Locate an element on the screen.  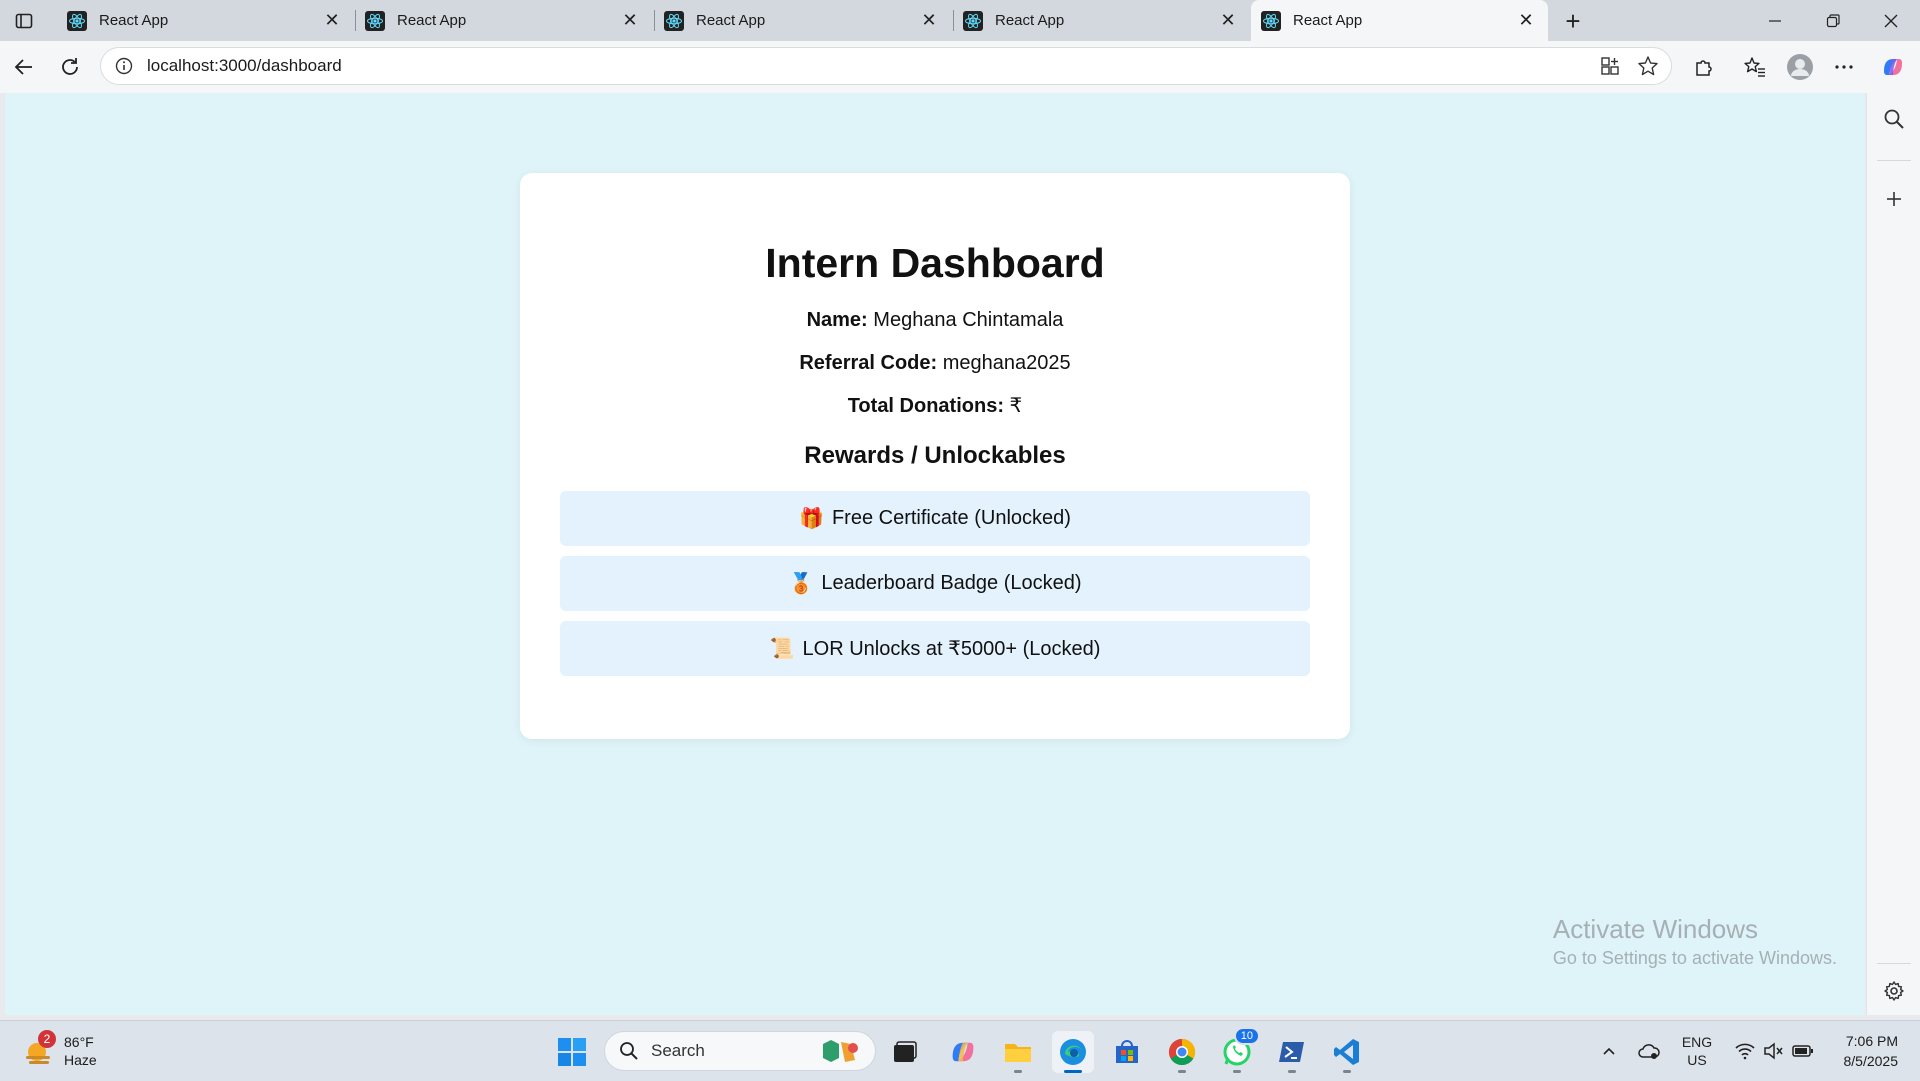
minimize-icon is located at coordinates (1775, 20).